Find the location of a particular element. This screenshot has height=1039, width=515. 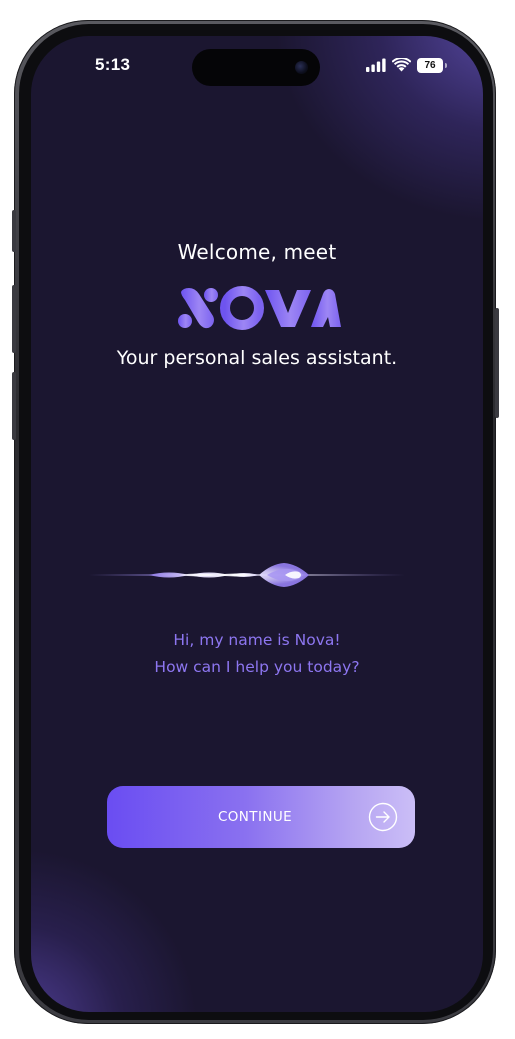

status-icons: 76 is located at coordinates (406, 65).